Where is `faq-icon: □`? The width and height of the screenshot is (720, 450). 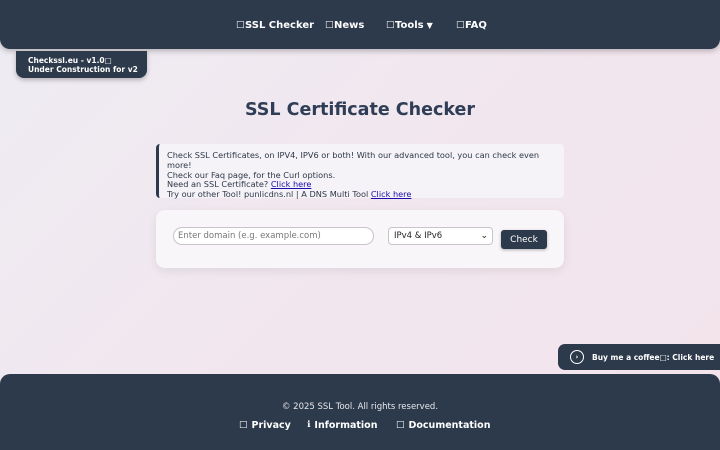 faq-icon: □ is located at coordinates (460, 25).